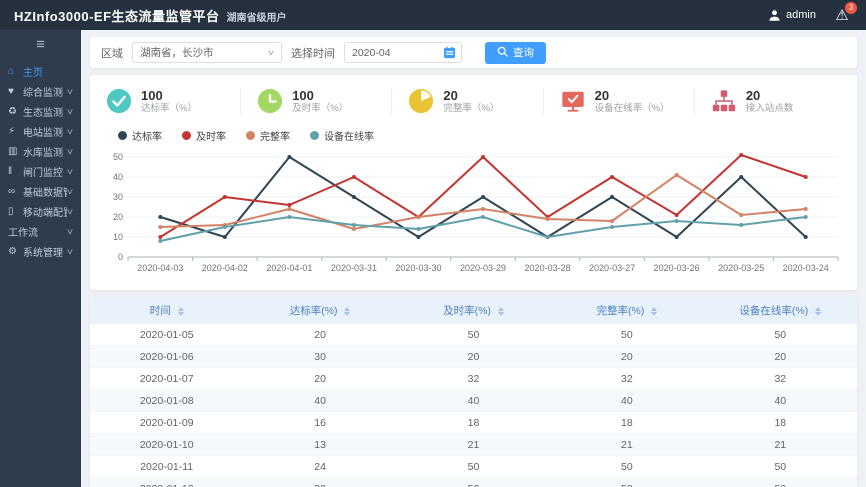 Image resolution: width=866 pixels, height=487 pixels. I want to click on svg-text: 2020-04-03, so click(160, 268).